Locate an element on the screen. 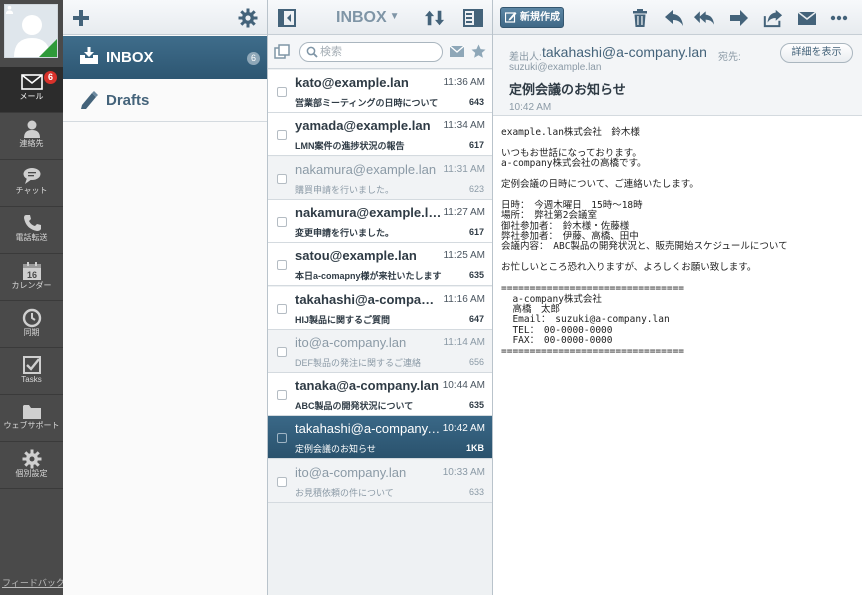 The image size is (862, 595). nav-item-calendar: 16 カレンダー is located at coordinates (31, 278).